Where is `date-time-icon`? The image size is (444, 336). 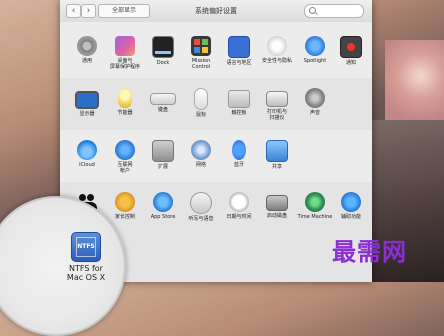
date-time-icon is located at coordinates (239, 202).